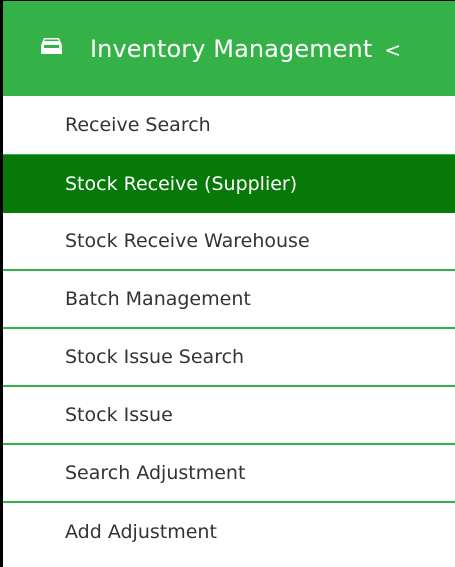 The width and height of the screenshot is (455, 567). I want to click on menu-item-stock-issue-search: Stock Issue Search, so click(229, 358).